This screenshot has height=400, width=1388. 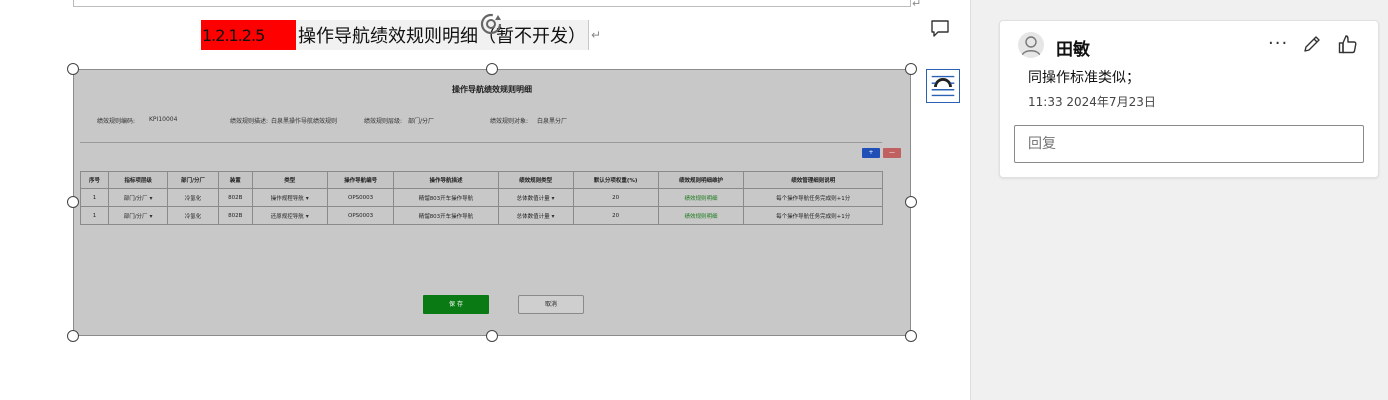 I want to click on column-header: 指标项层级, so click(x=138, y=180).